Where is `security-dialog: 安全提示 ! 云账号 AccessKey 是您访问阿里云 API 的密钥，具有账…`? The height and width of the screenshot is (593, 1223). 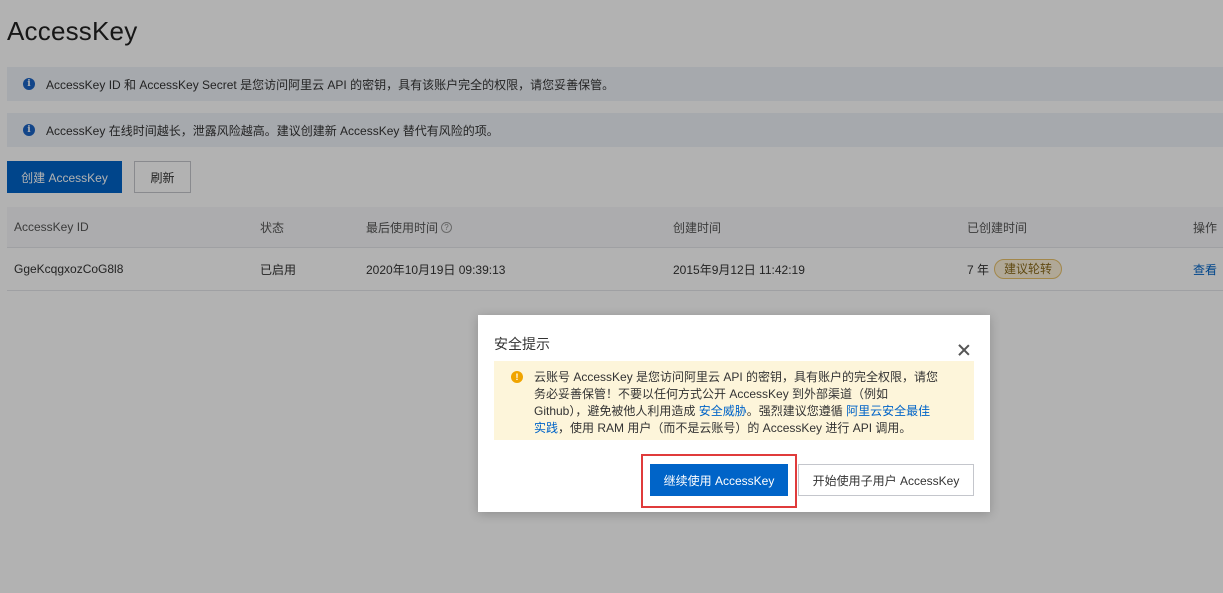
security-dialog: 安全提示 ! 云账号 AccessKey 是您访问阿里云 API 的密钥，具有账… is located at coordinates (734, 413).